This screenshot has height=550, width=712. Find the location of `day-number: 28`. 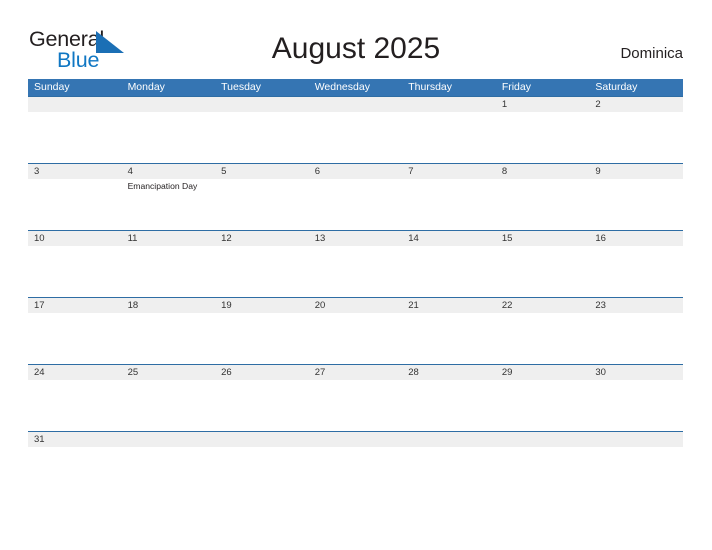

day-number: 28 is located at coordinates (449, 372).